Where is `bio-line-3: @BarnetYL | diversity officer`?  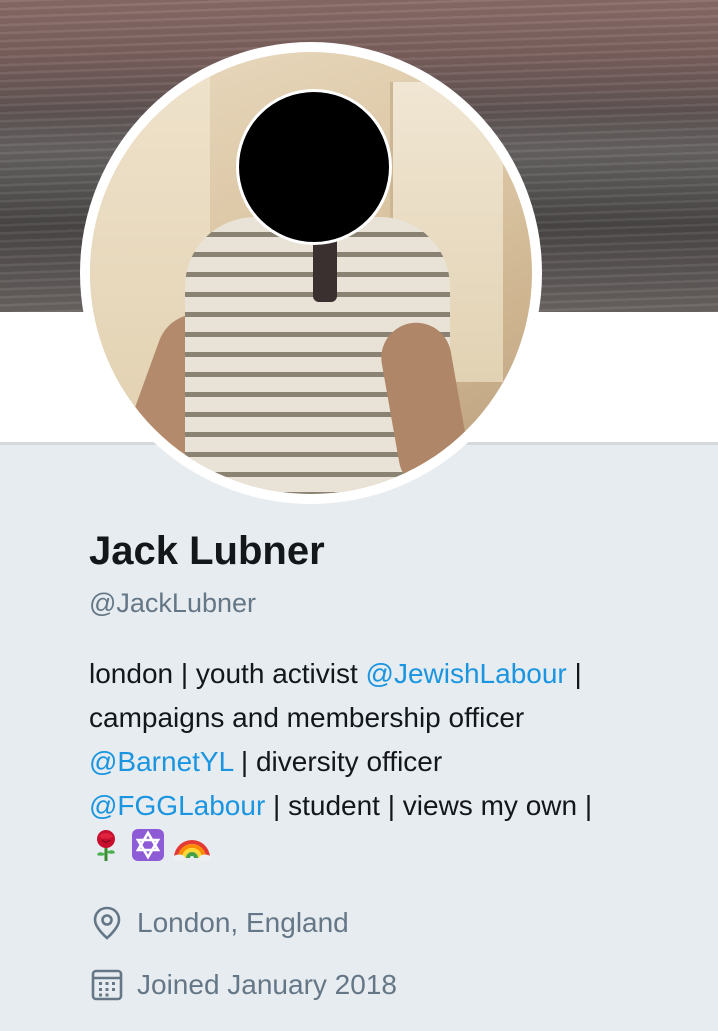
bio-line-3: @BarnetYL | diversity officer is located at coordinates (389, 762).